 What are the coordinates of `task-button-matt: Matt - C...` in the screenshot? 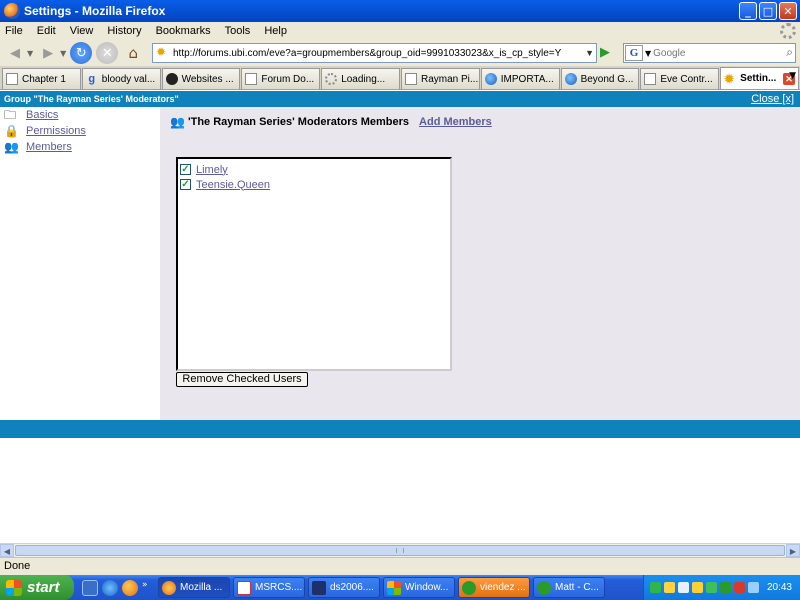 It's located at (569, 587).